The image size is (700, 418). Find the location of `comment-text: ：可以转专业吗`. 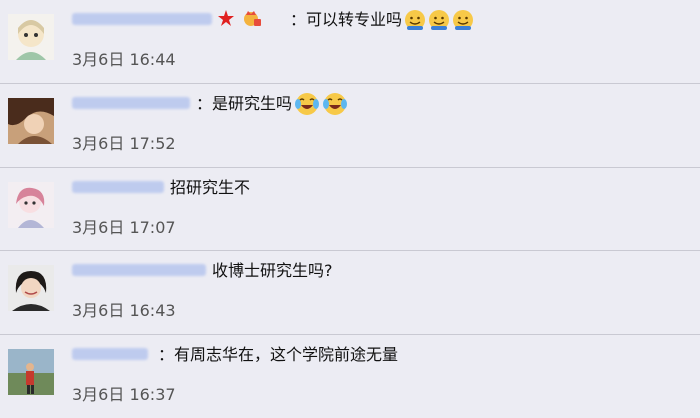

comment-text: ：可以转专业吗 is located at coordinates (382, 20).